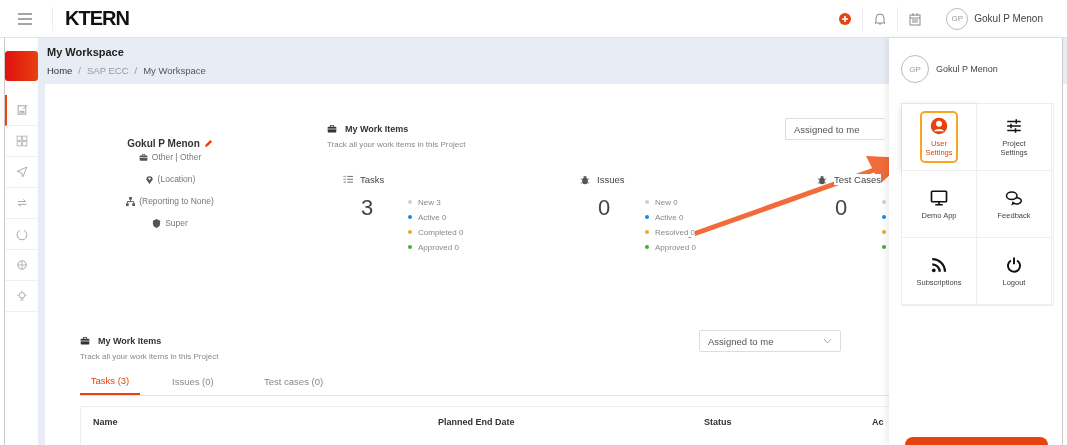  I want to click on rss-icon, so click(939, 264).